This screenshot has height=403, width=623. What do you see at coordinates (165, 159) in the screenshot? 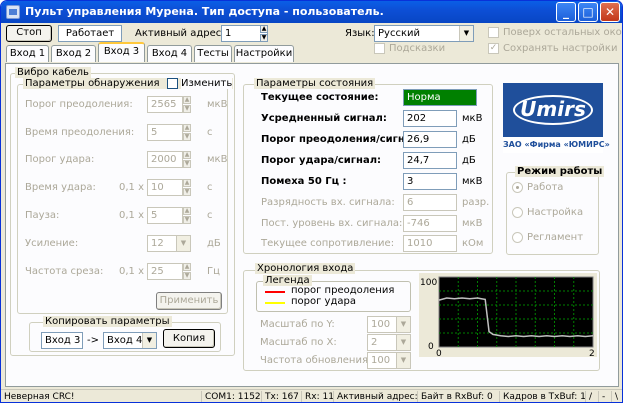
I see `detect-row-input: 2000` at bounding box center [165, 159].